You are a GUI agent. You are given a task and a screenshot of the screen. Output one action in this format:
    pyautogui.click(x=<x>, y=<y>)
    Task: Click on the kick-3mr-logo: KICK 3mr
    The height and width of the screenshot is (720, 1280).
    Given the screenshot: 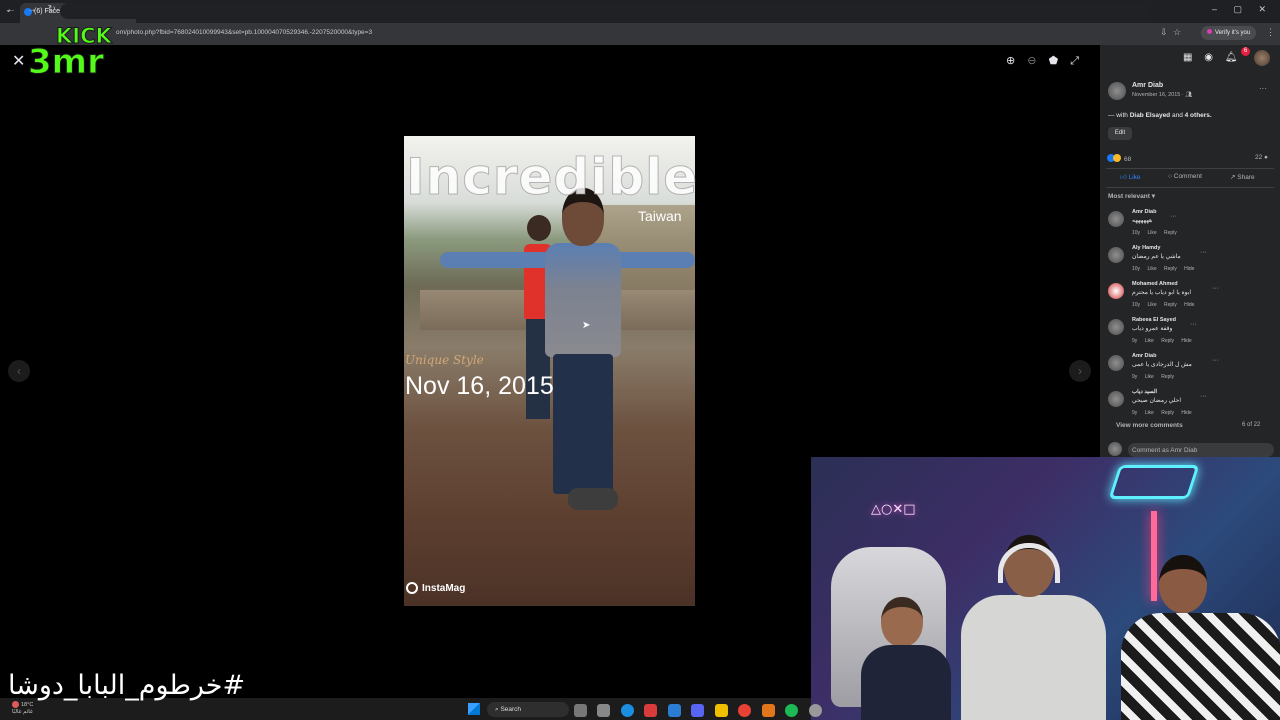 What is the action you would take?
    pyautogui.click(x=74, y=53)
    